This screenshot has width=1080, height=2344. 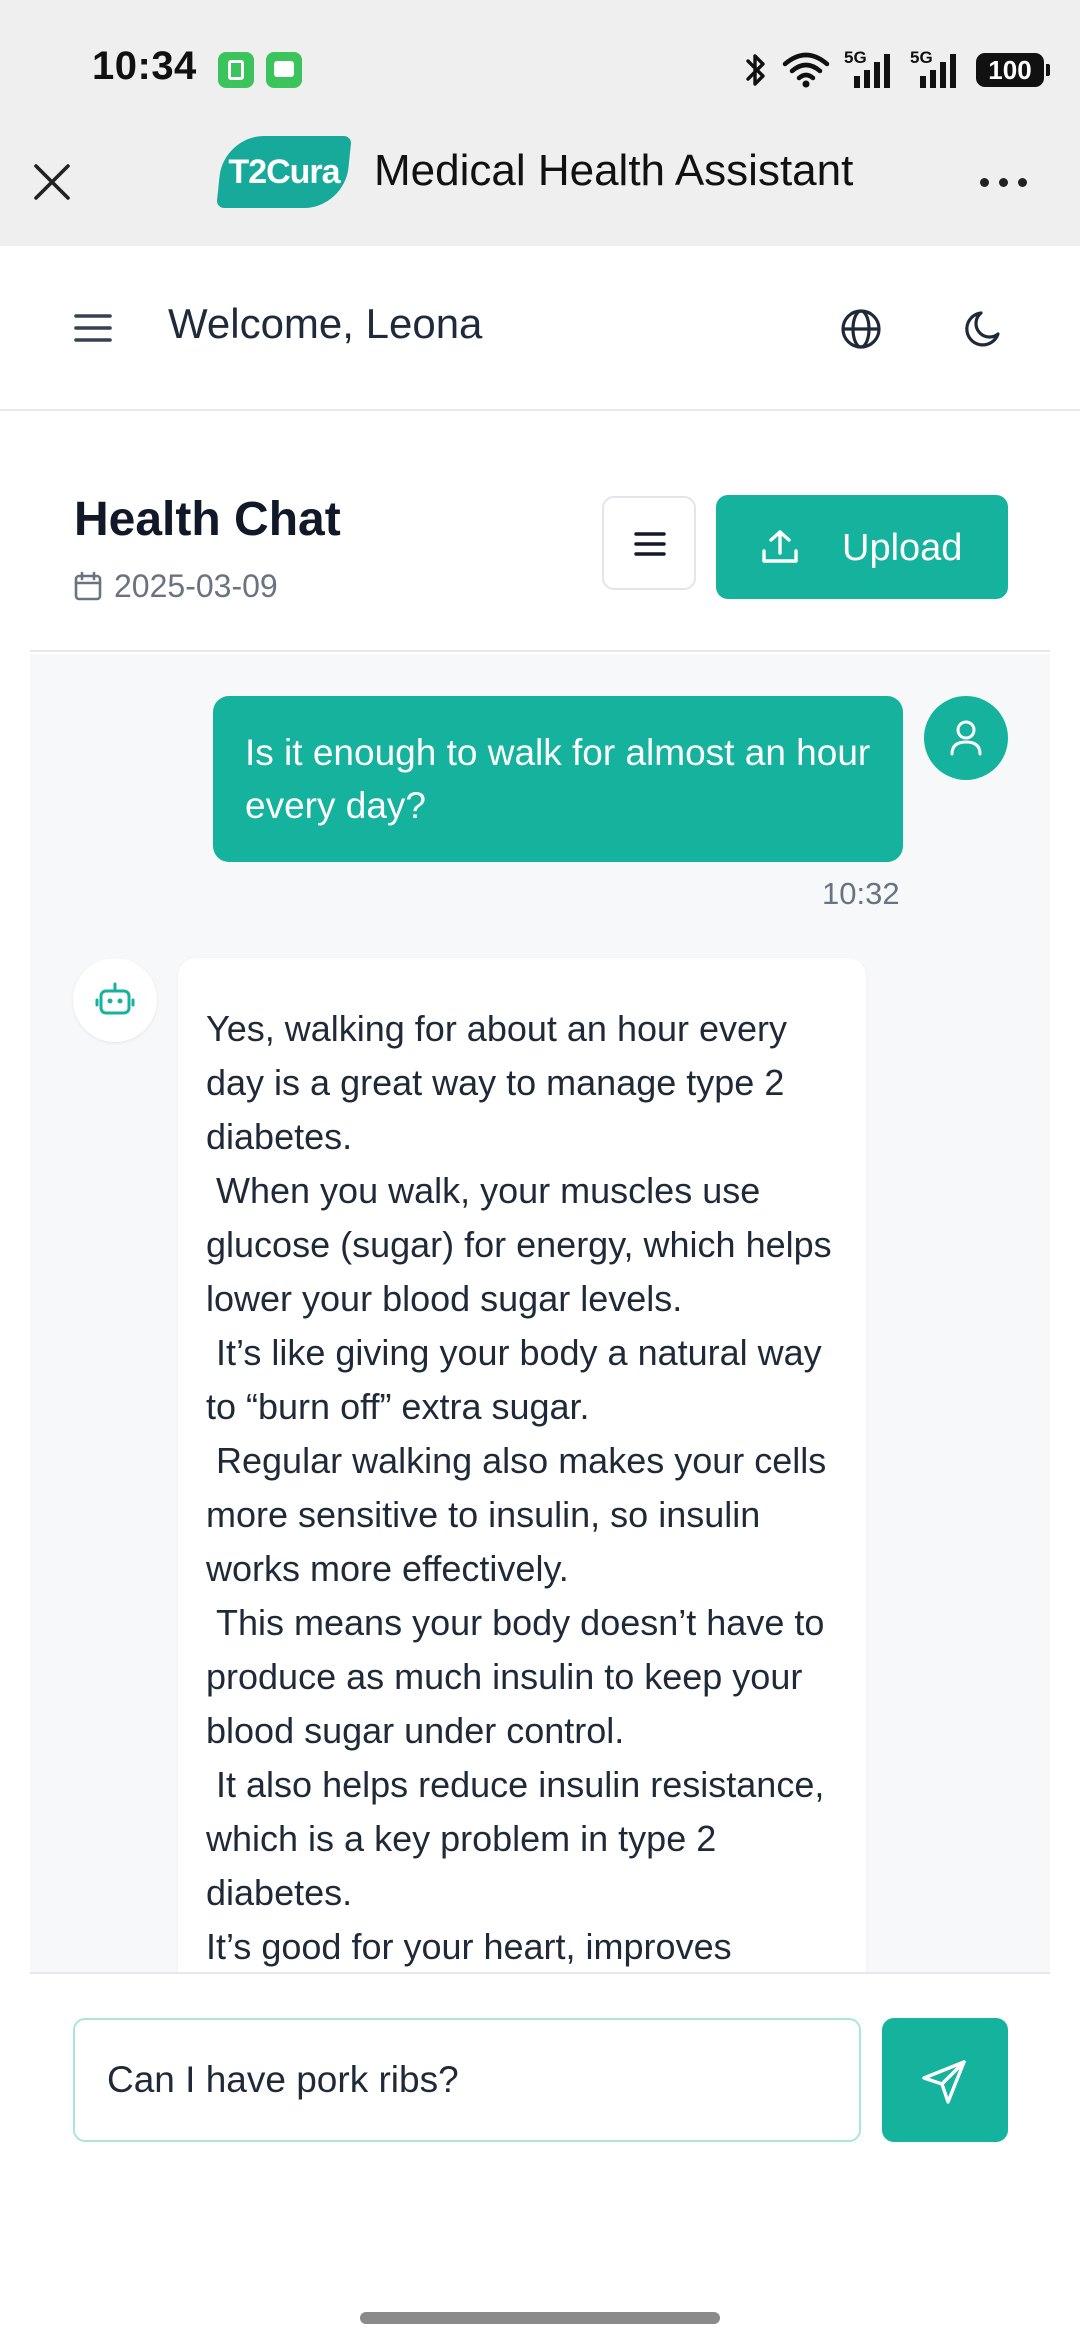 What do you see at coordinates (207, 519) in the screenshot?
I see `chat-title: Health Chat` at bounding box center [207, 519].